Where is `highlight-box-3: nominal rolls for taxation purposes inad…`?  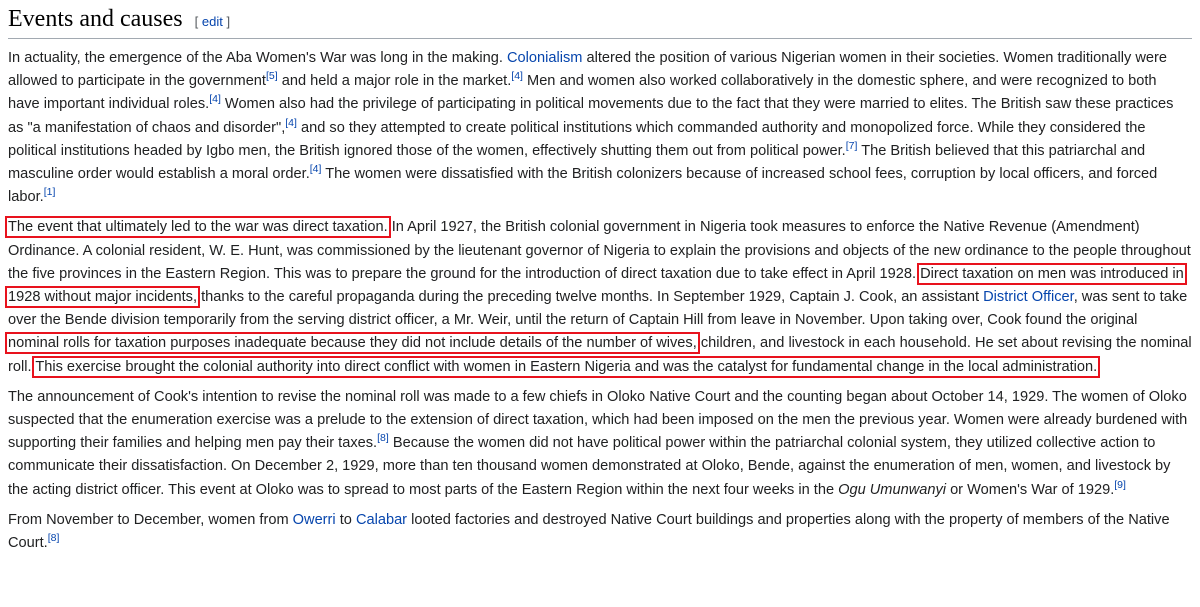
highlight-box-3: nominal rolls for taxation purposes inad… is located at coordinates (352, 343).